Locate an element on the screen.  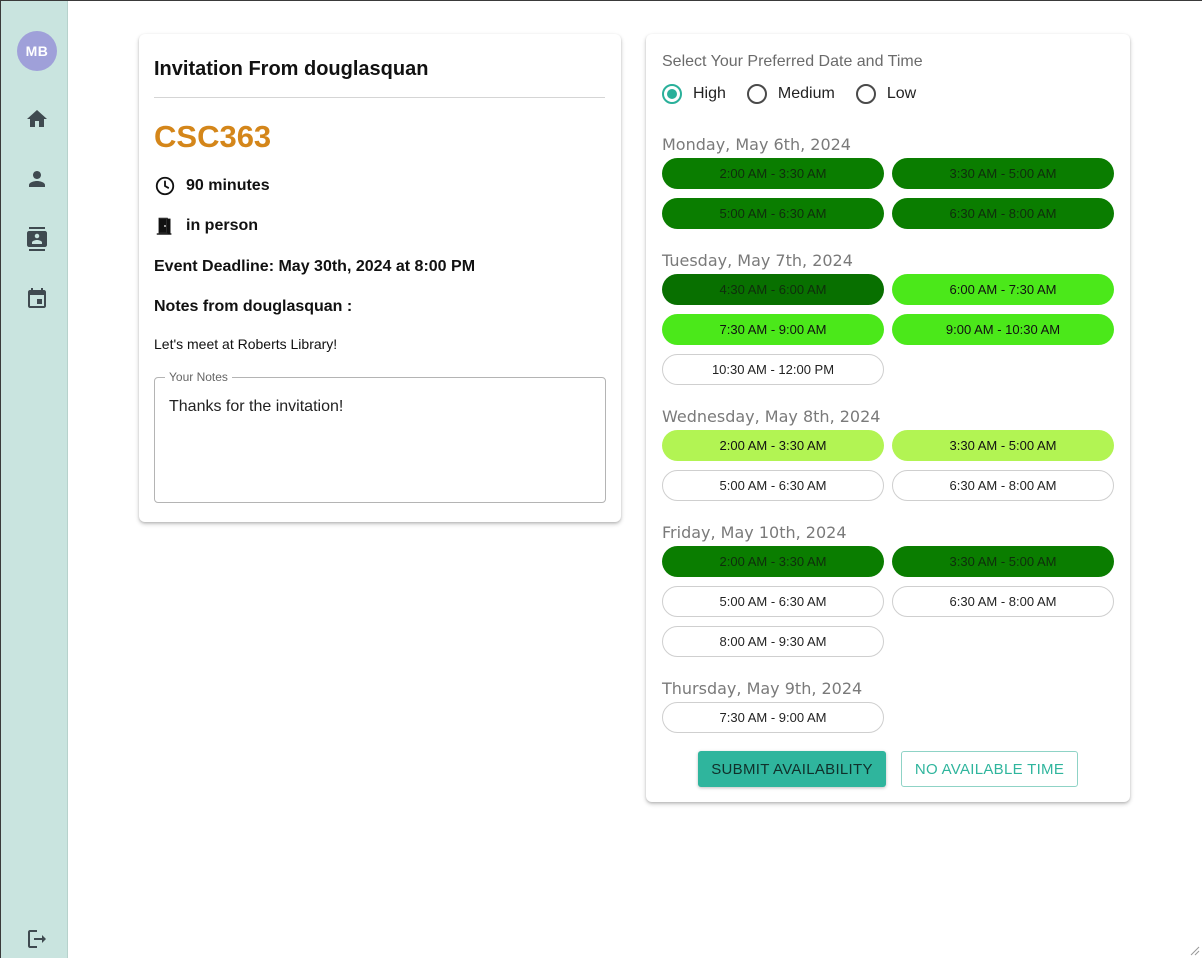
duration-row: 90 minutes is located at coordinates (212, 186).